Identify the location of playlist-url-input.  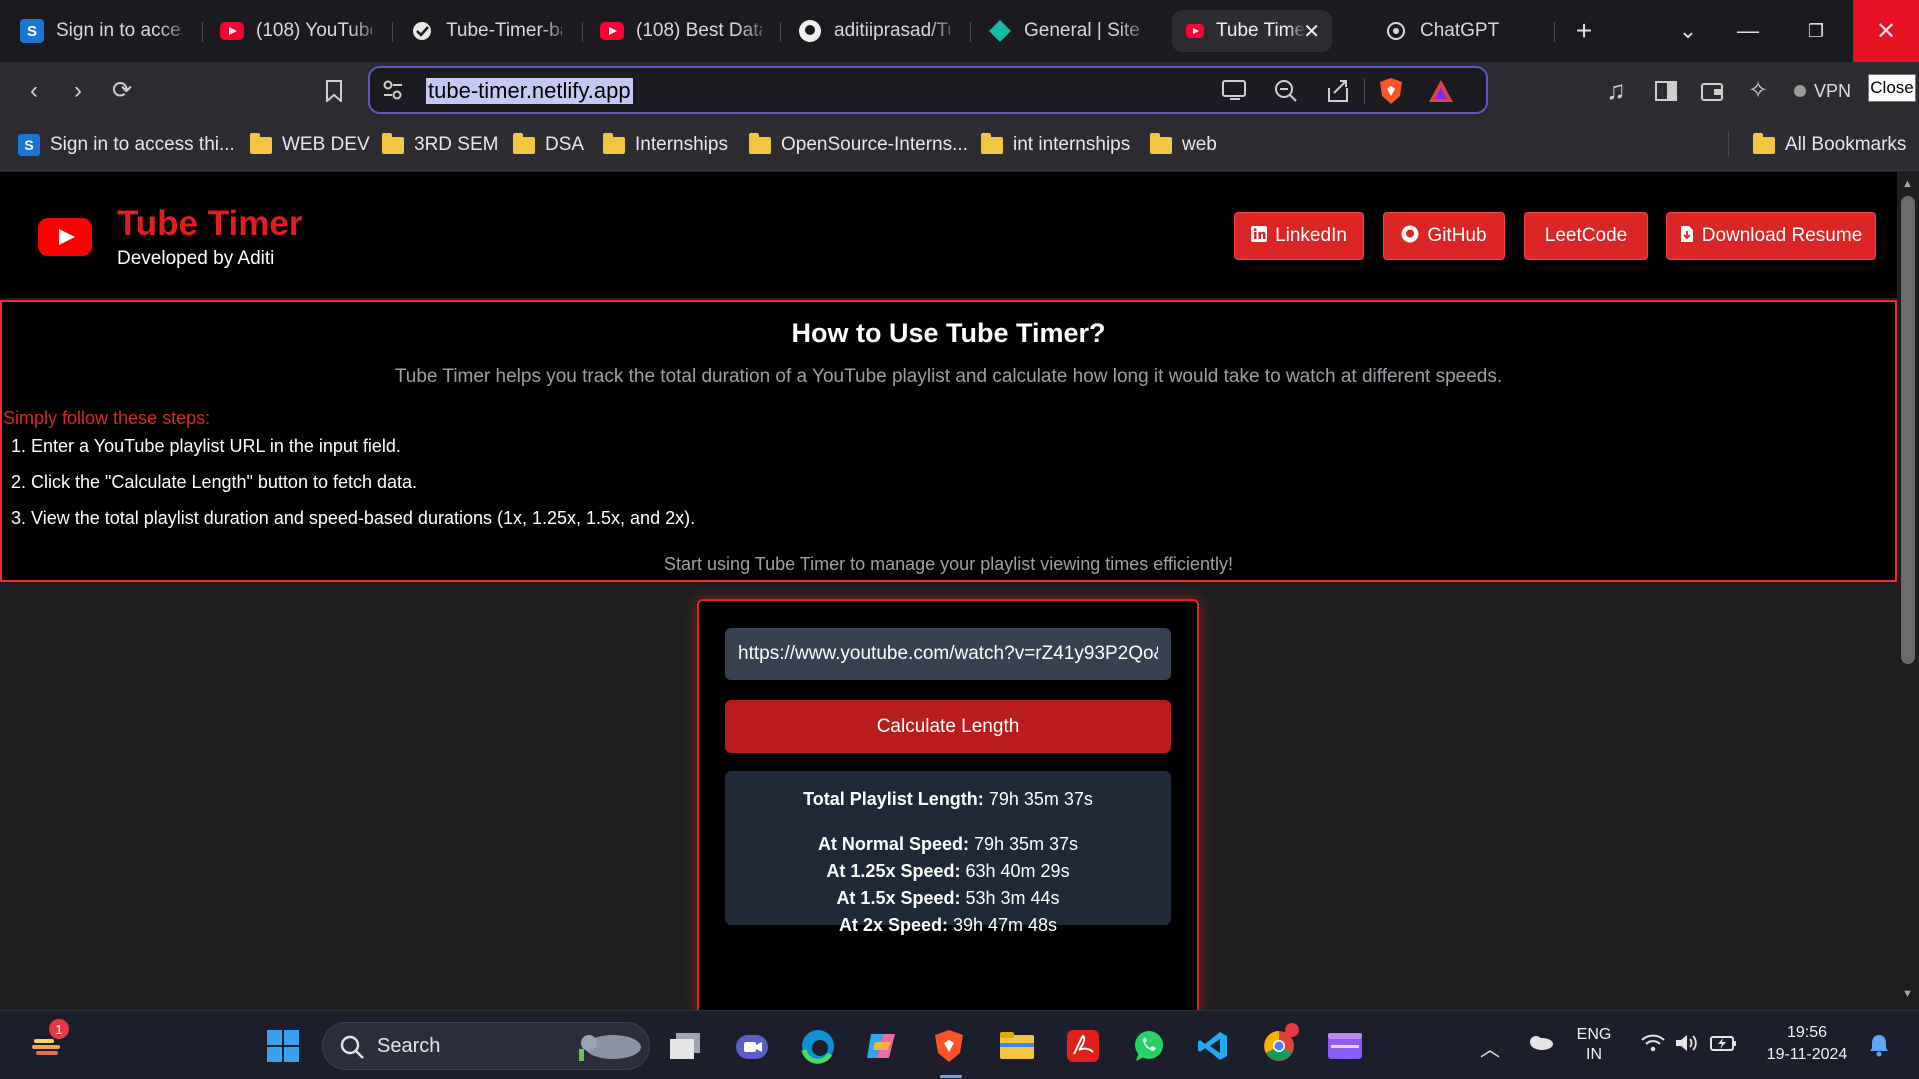
(948, 654).